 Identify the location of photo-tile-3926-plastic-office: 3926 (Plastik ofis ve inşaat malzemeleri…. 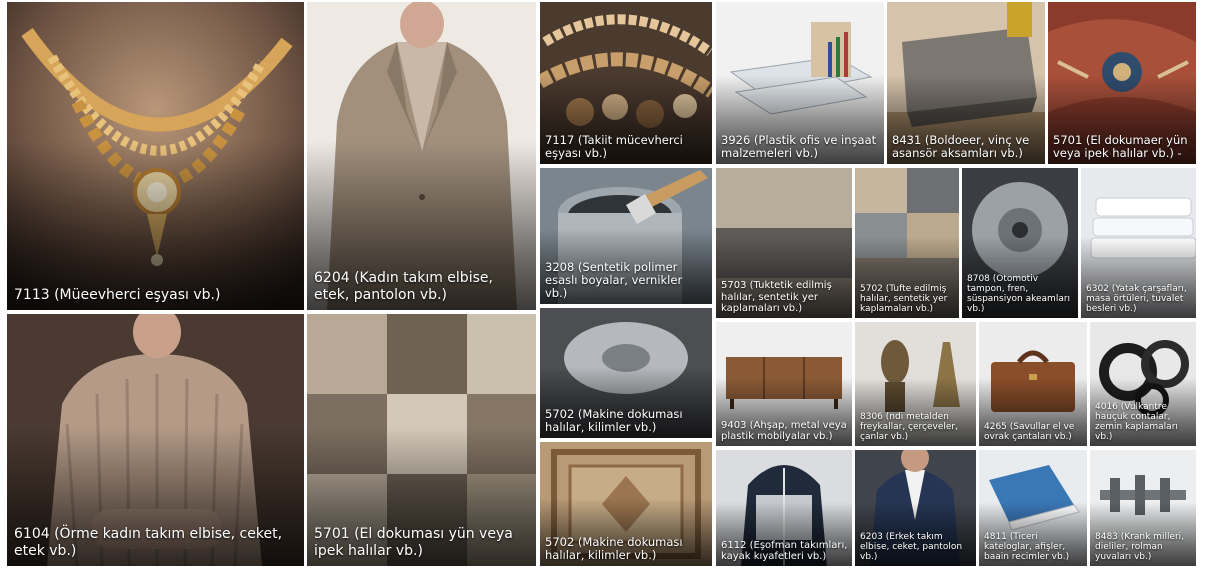
(800, 83).